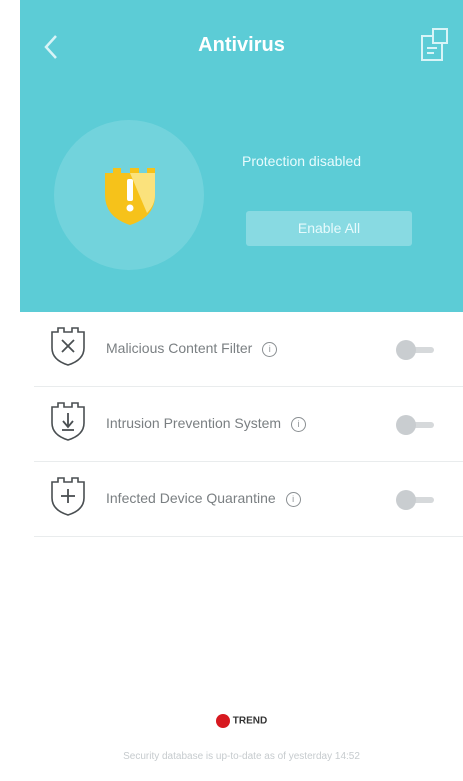 The image size is (463, 781). What do you see at coordinates (241, 45) in the screenshot?
I see `page-title: Antivirus` at bounding box center [241, 45].